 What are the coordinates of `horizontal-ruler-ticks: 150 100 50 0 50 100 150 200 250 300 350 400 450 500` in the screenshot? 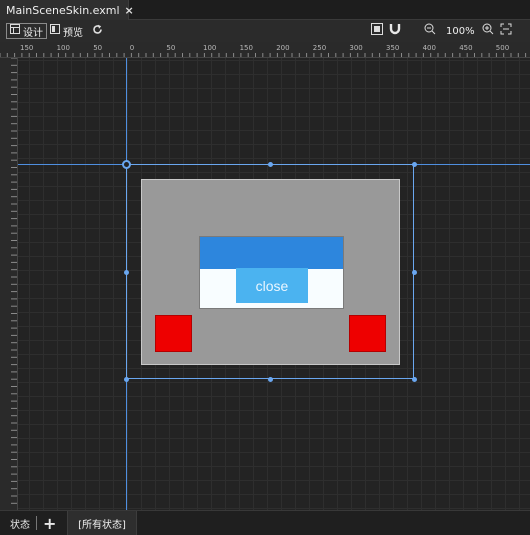 It's located at (263, 50).